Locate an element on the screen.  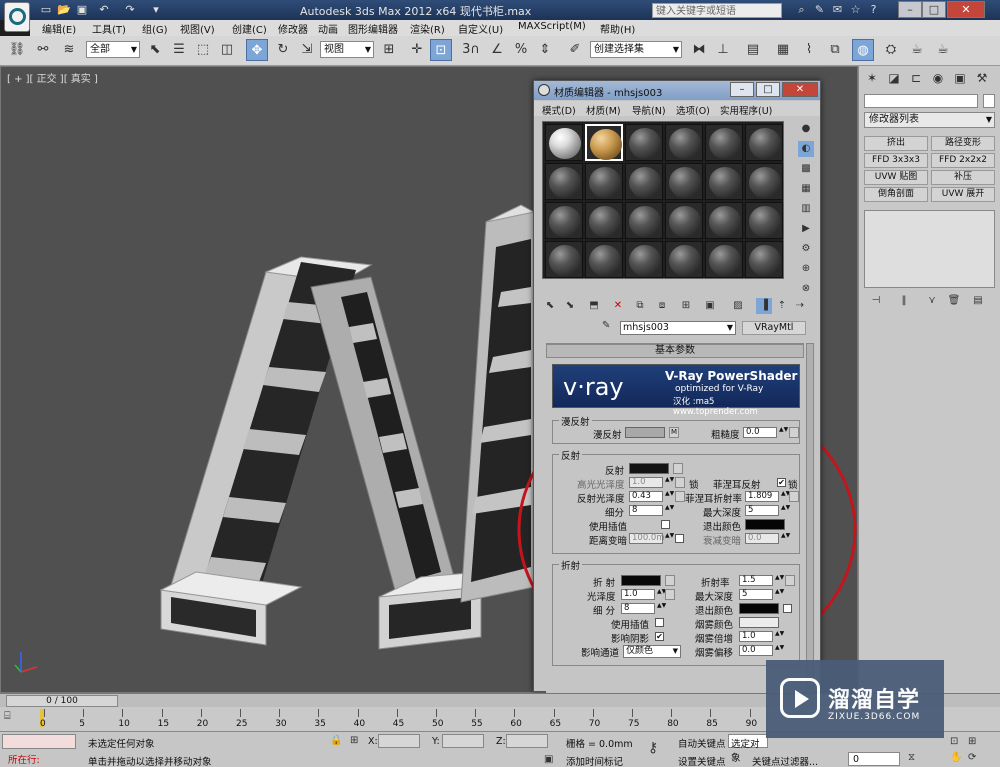
roughness-spinner: 0.0 is located at coordinates (760, 432).